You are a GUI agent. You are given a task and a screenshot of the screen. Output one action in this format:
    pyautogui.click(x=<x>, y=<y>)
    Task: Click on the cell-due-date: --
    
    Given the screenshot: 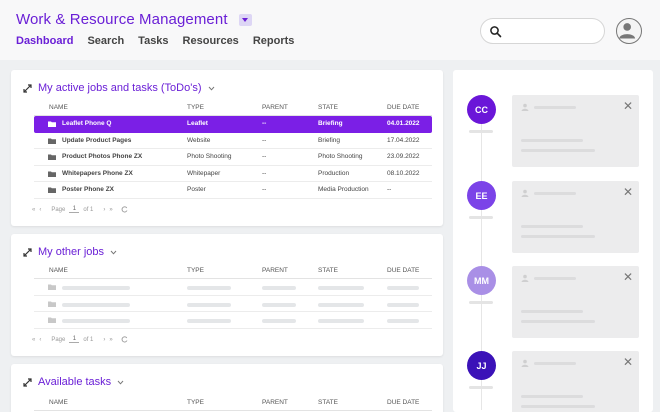 What is the action you would take?
    pyautogui.click(x=389, y=189)
    